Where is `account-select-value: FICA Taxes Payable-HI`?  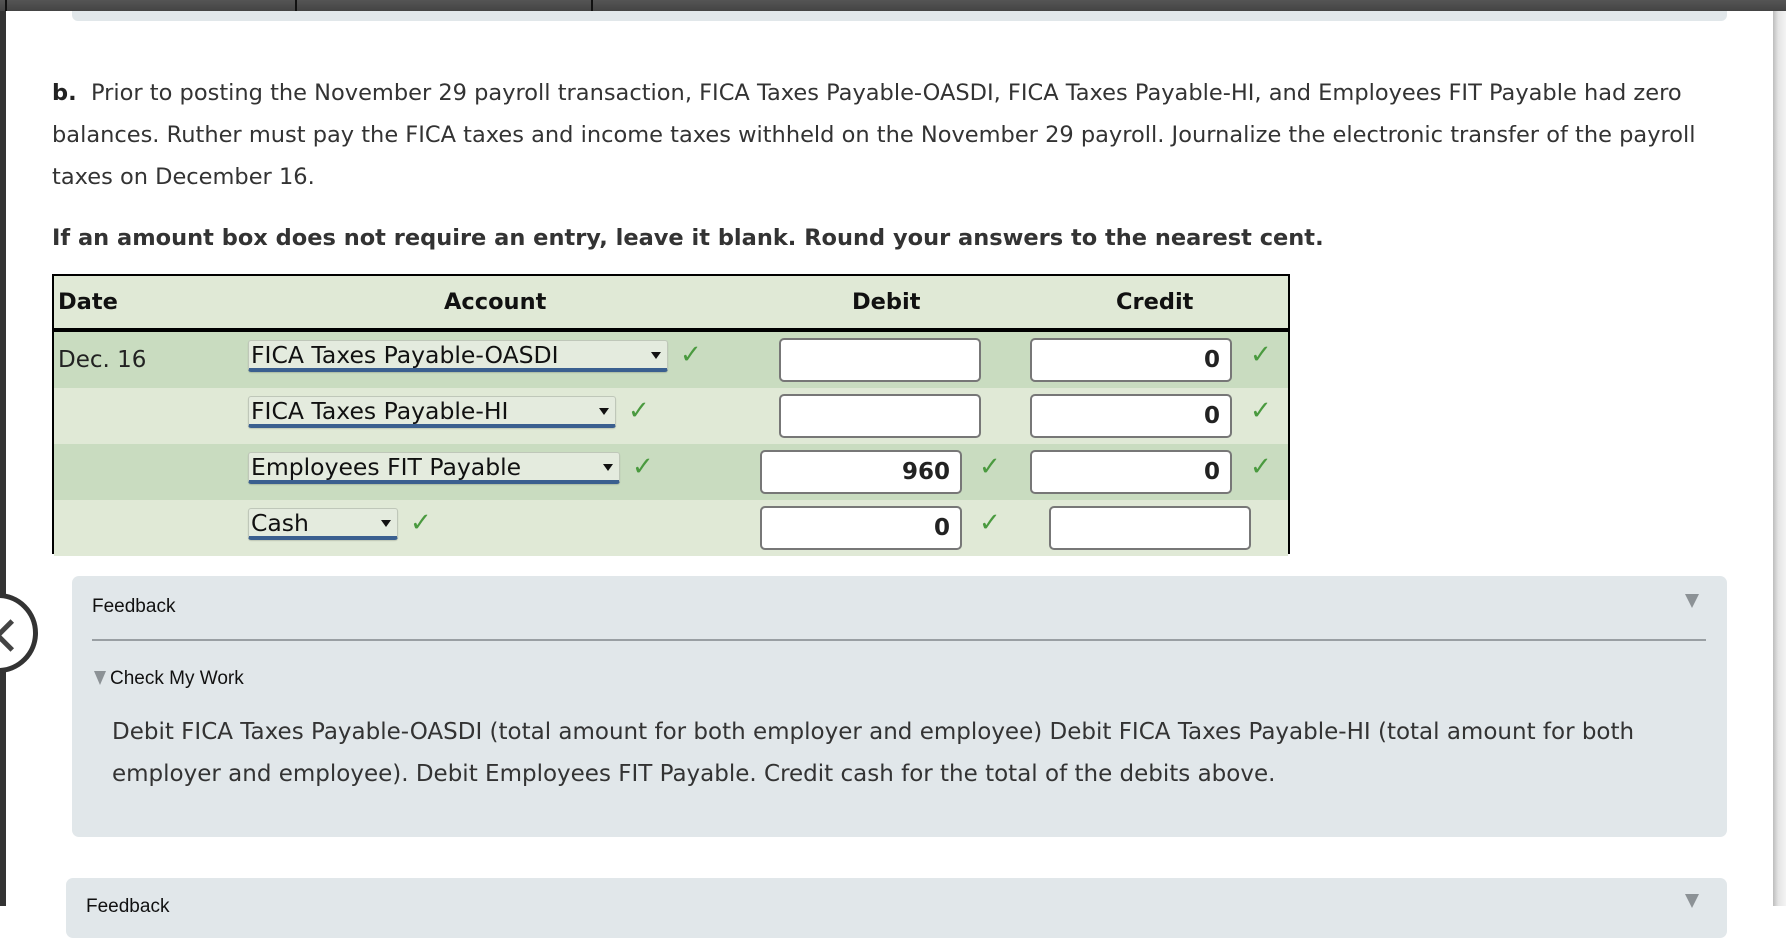
account-select-value: FICA Taxes Payable-HI is located at coordinates (380, 411).